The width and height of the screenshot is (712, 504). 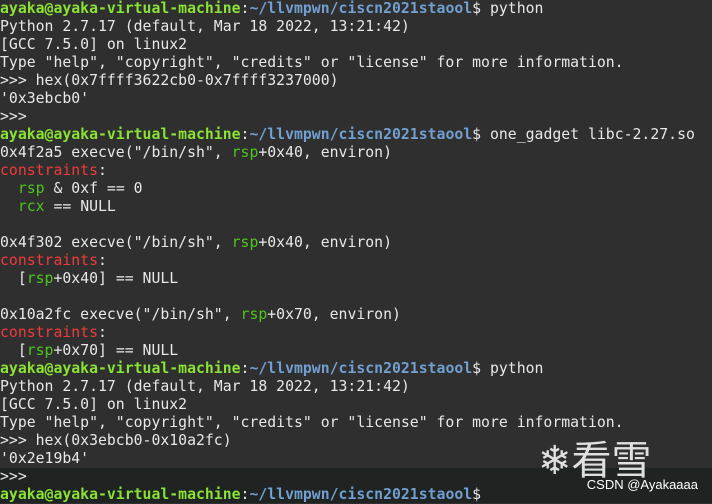 What do you see at coordinates (356, 99) in the screenshot?
I see `terminal-line: '0x3ebcb0'` at bounding box center [356, 99].